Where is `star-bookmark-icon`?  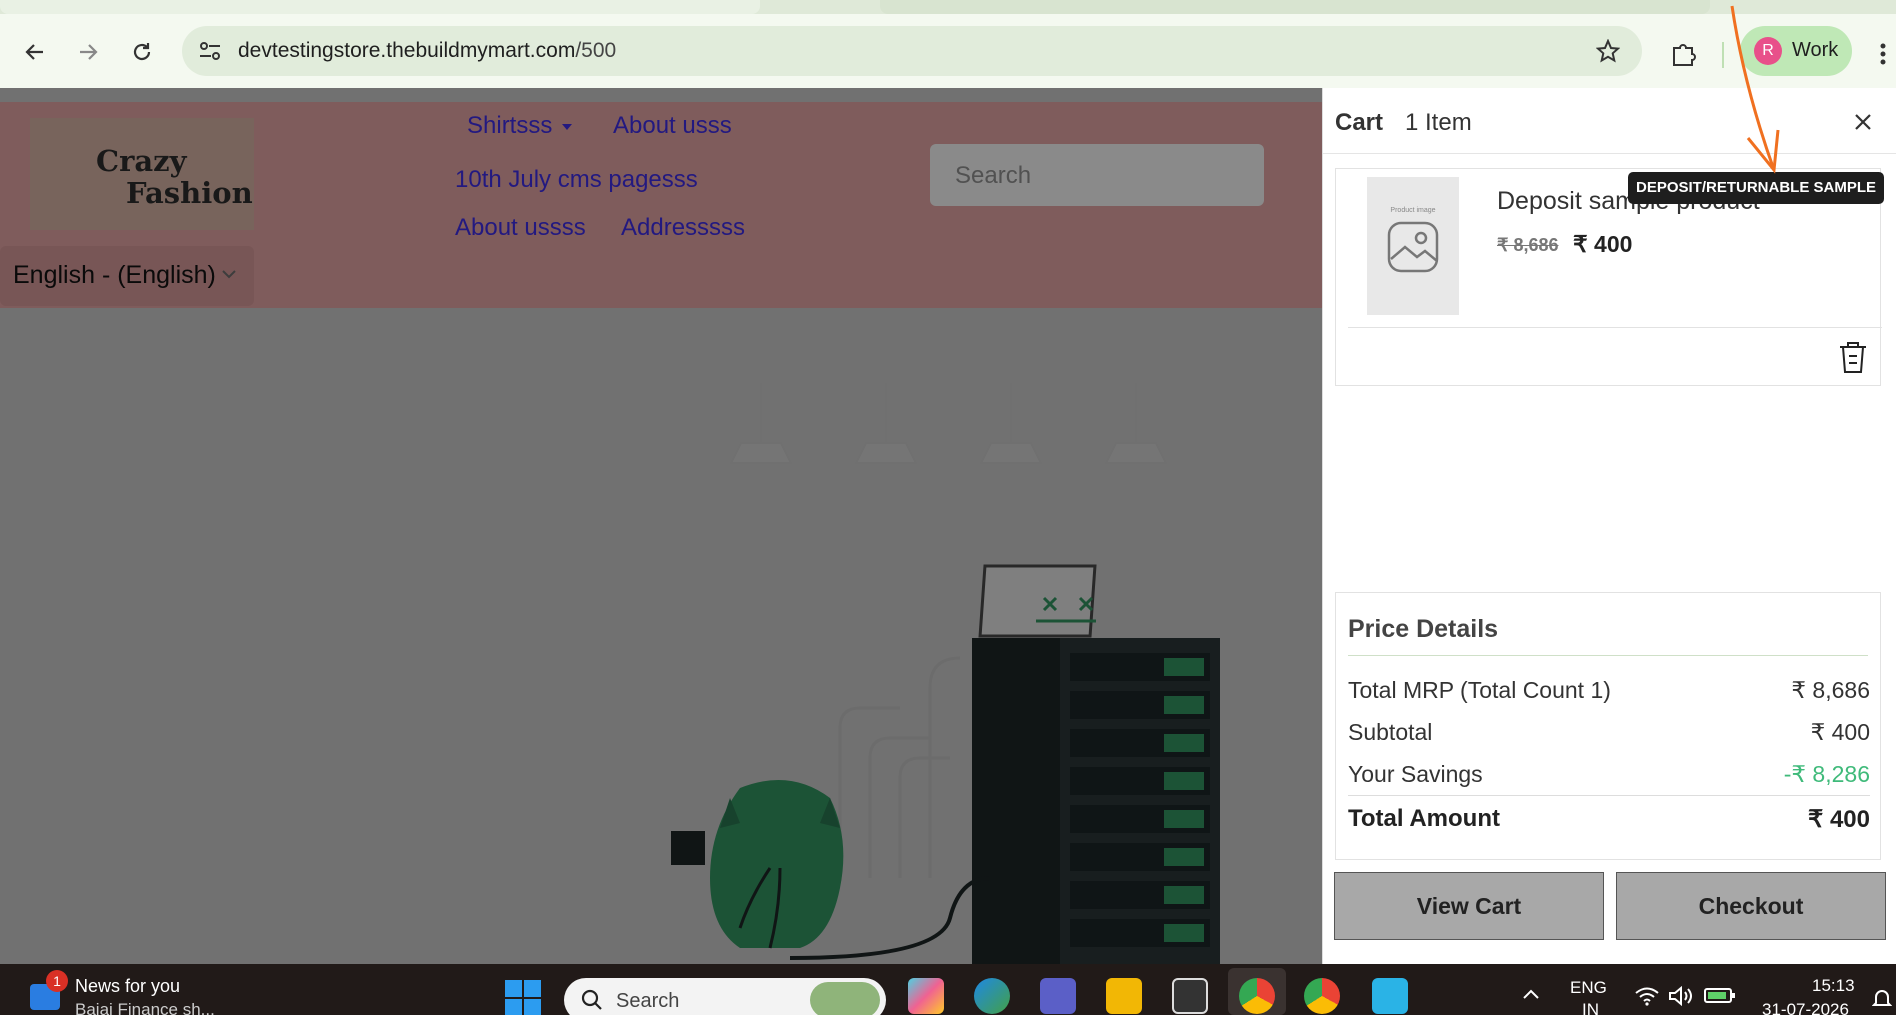 star-bookmark-icon is located at coordinates (1608, 51).